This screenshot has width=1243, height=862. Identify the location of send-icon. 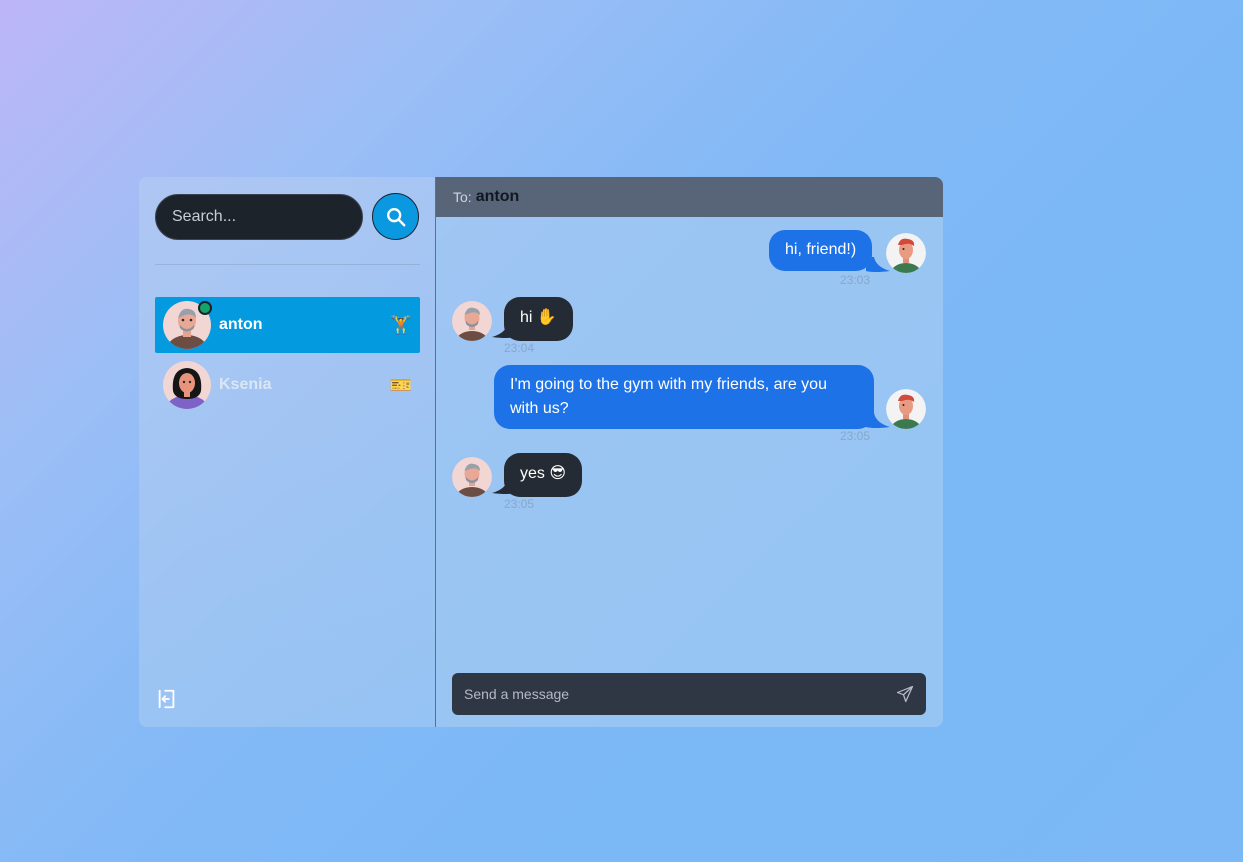
(905, 694).